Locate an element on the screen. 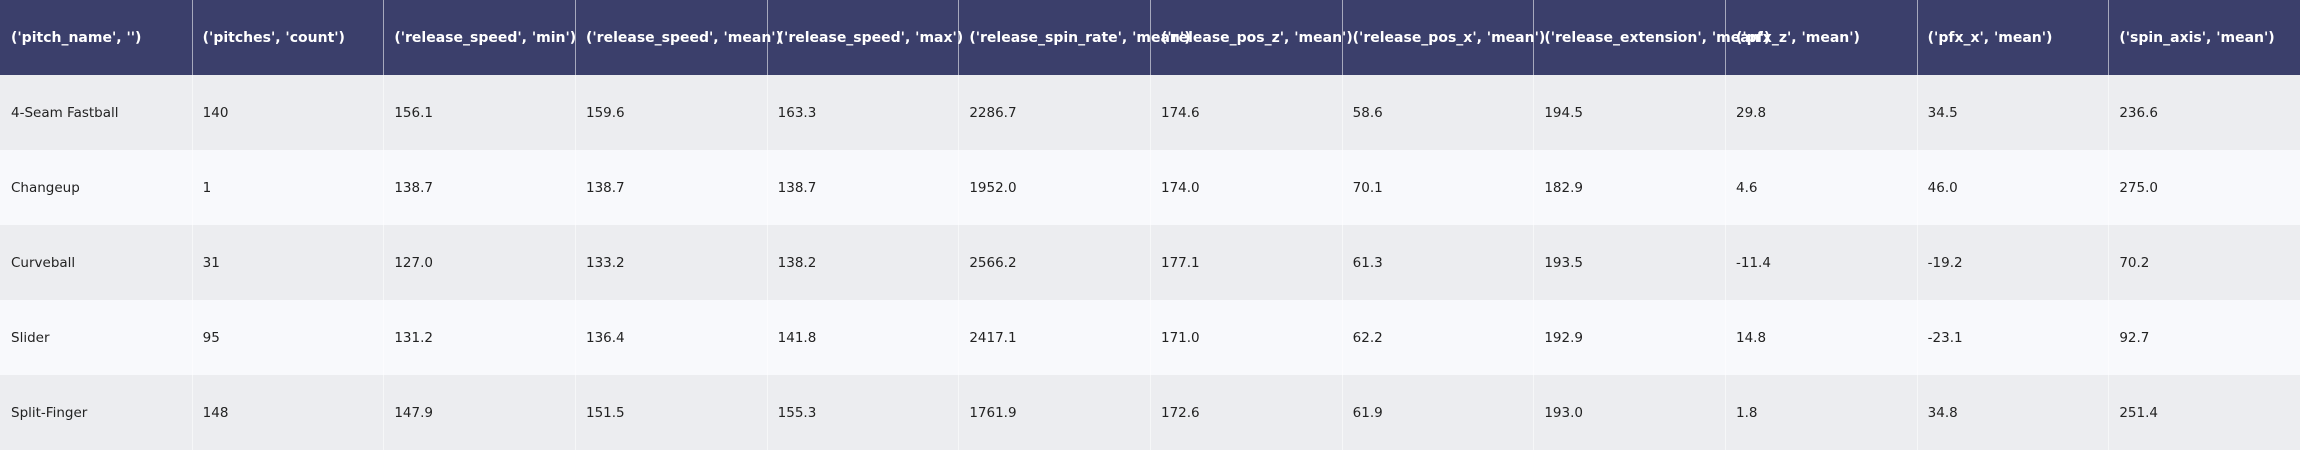 The image size is (2300, 450). table-cell: 193.5 is located at coordinates (1563, 262).